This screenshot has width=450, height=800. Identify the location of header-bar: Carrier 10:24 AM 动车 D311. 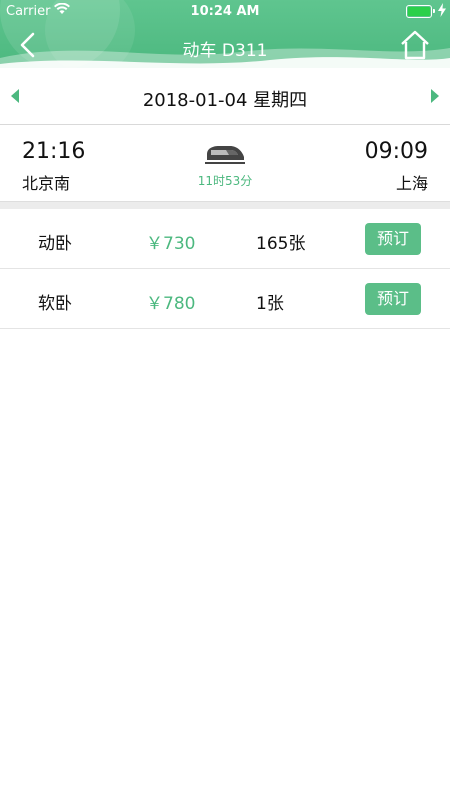
(225, 34).